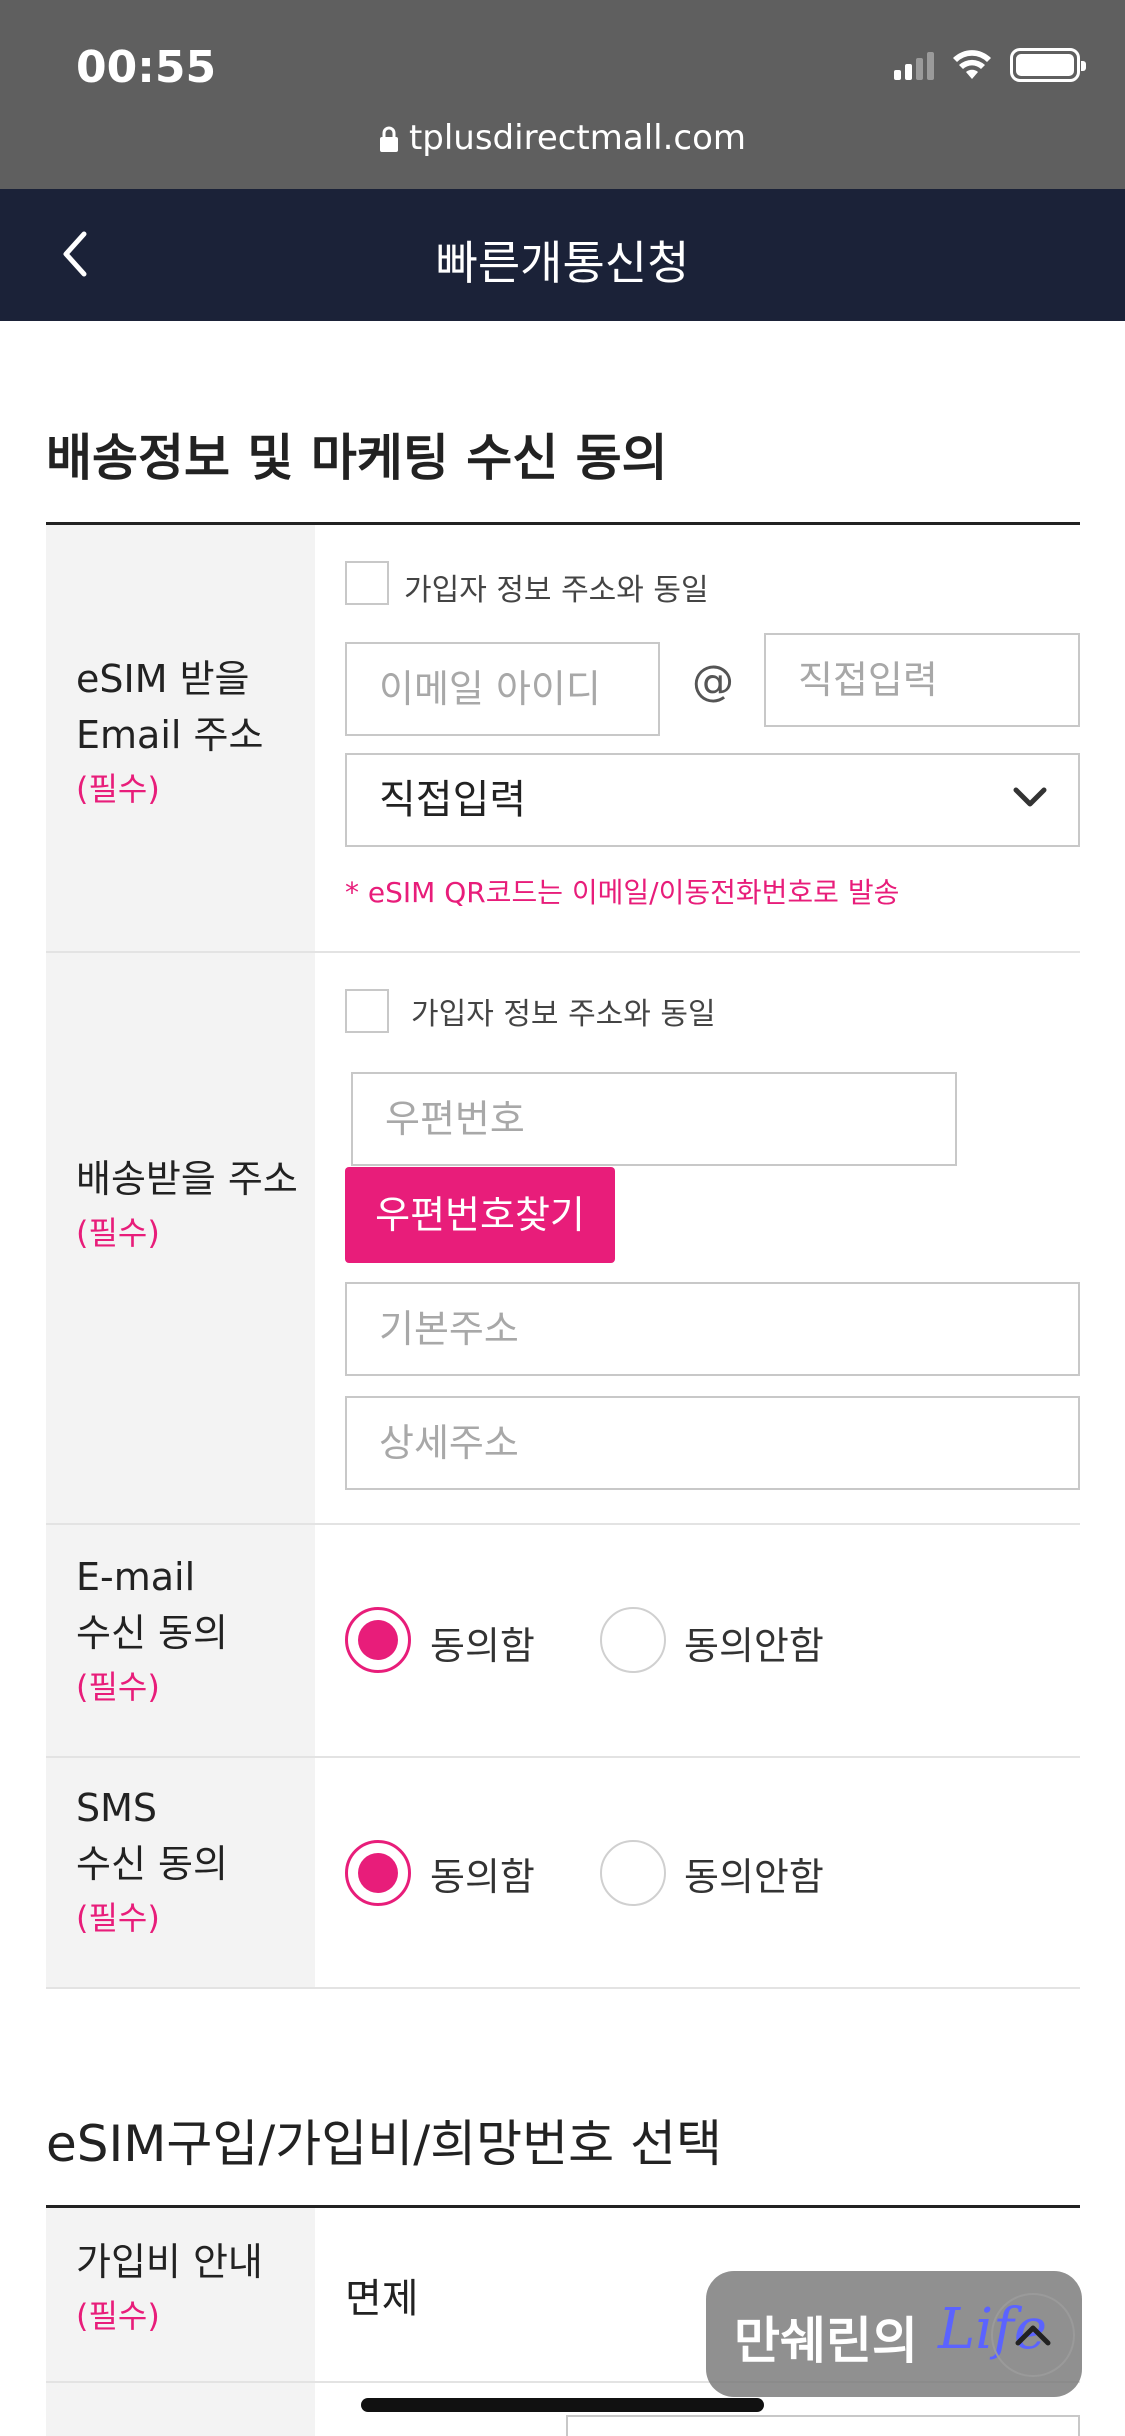  I want to click on row-email-consent: E-mail 수신 동의 (필수) 동의함 동의안함, so click(563, 1641).